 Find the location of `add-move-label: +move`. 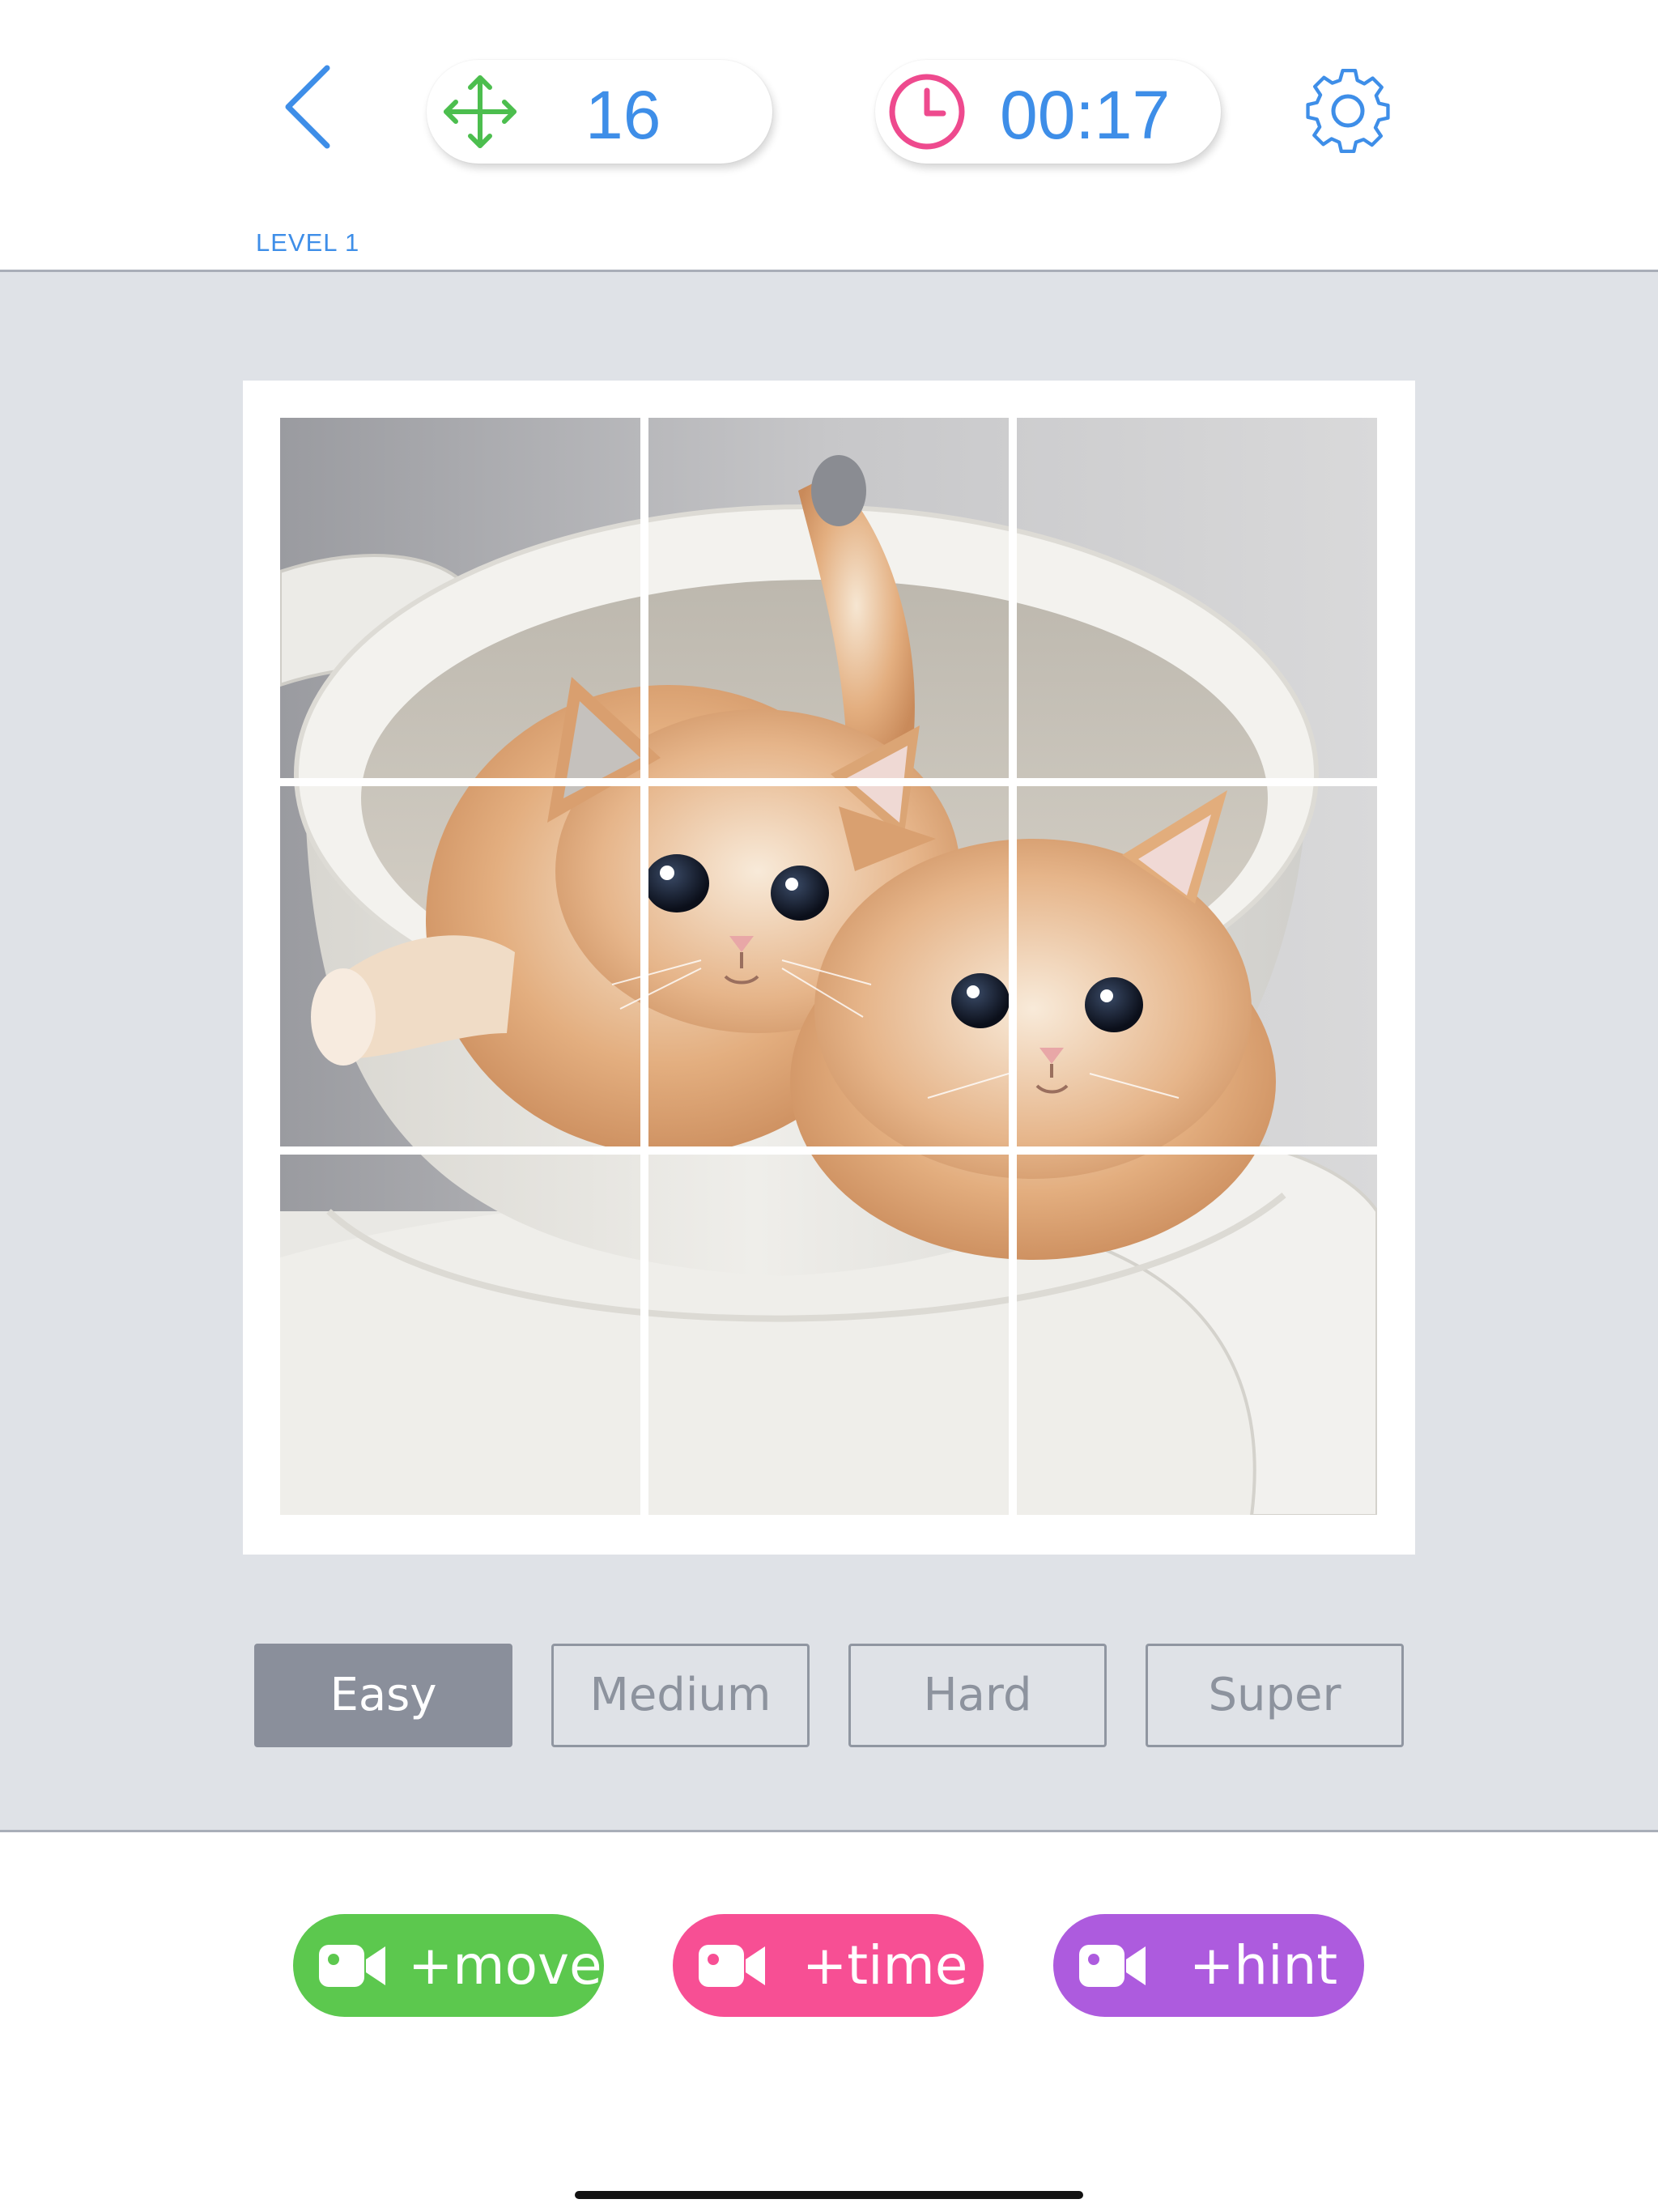

add-move-label: +move is located at coordinates (505, 1965).